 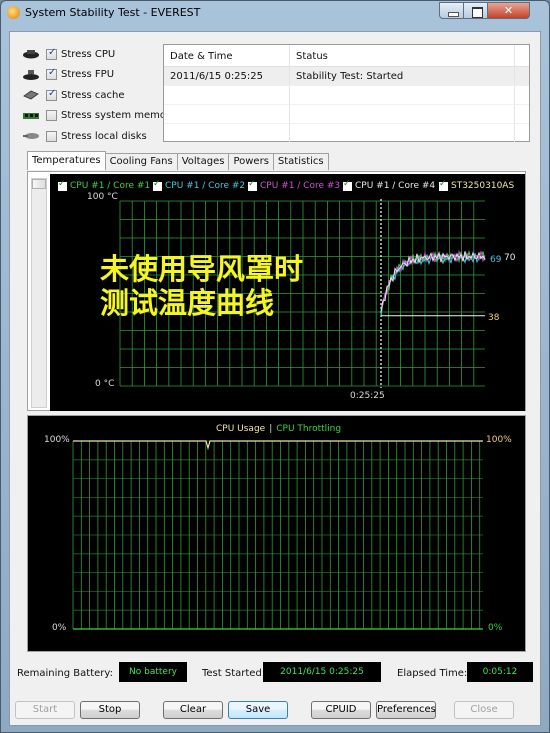 What do you see at coordinates (227, 76) in the screenshot?
I see `log-datetime: 2011/6/15 0:25:25` at bounding box center [227, 76].